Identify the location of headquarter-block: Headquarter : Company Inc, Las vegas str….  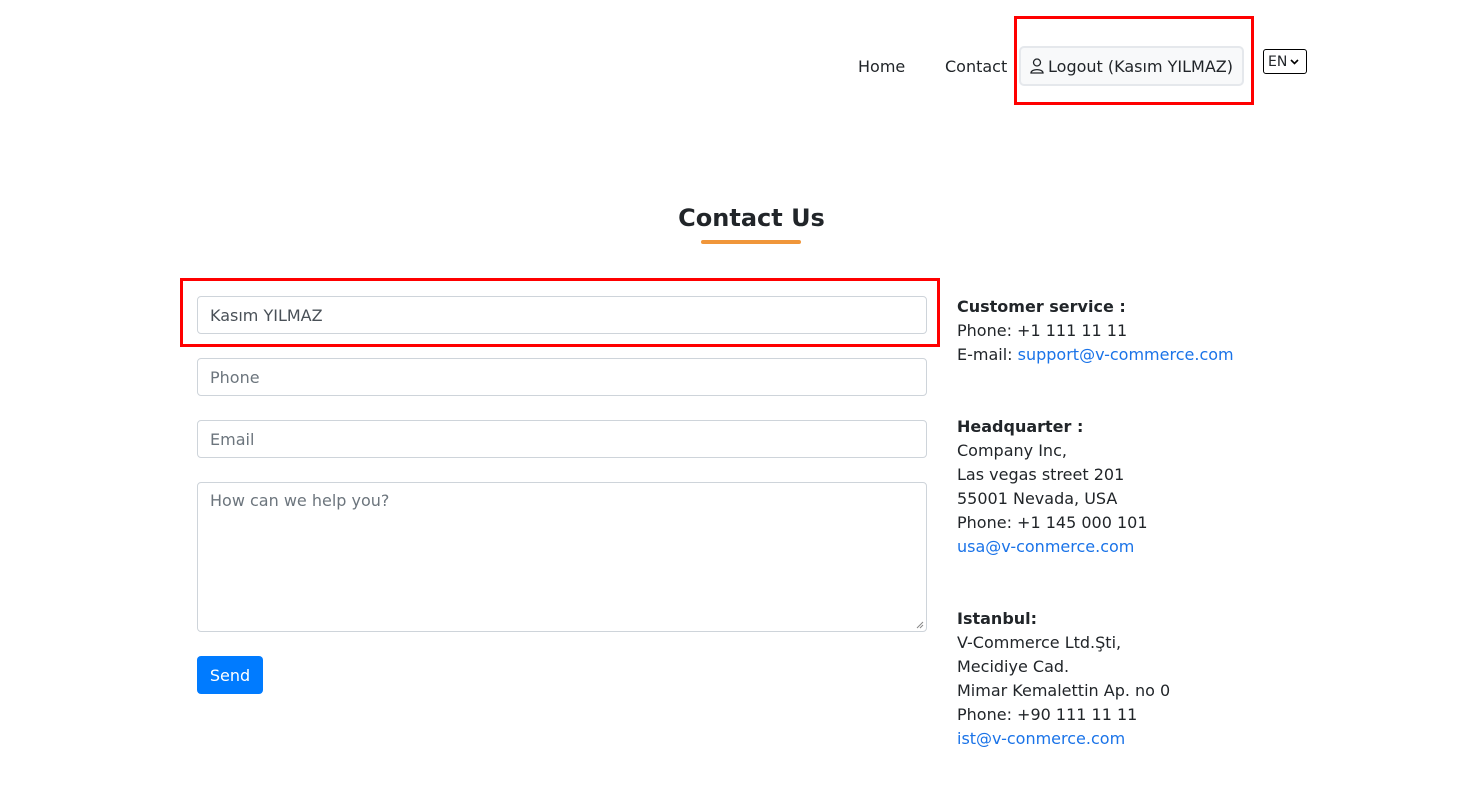
(1052, 487).